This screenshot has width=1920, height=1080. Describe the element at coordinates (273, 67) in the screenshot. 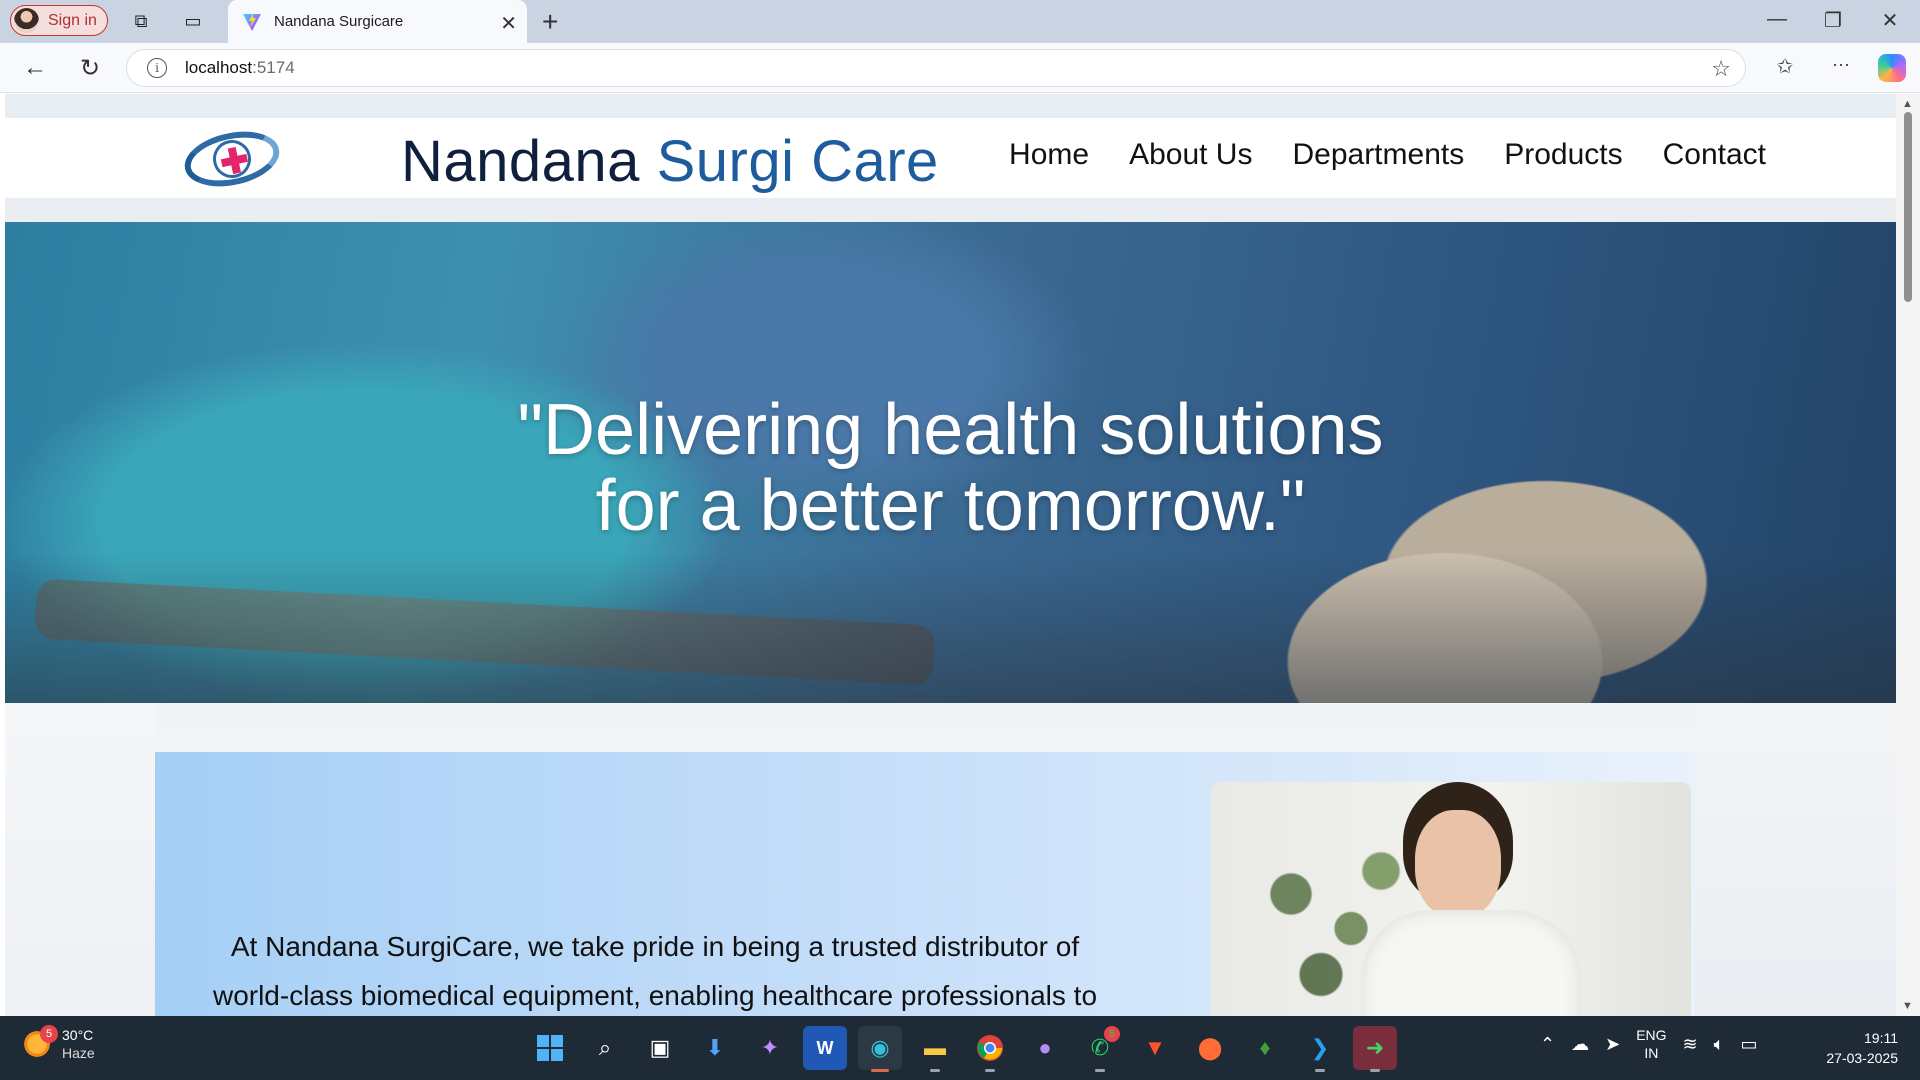

I see `url-port: :5174` at that location.